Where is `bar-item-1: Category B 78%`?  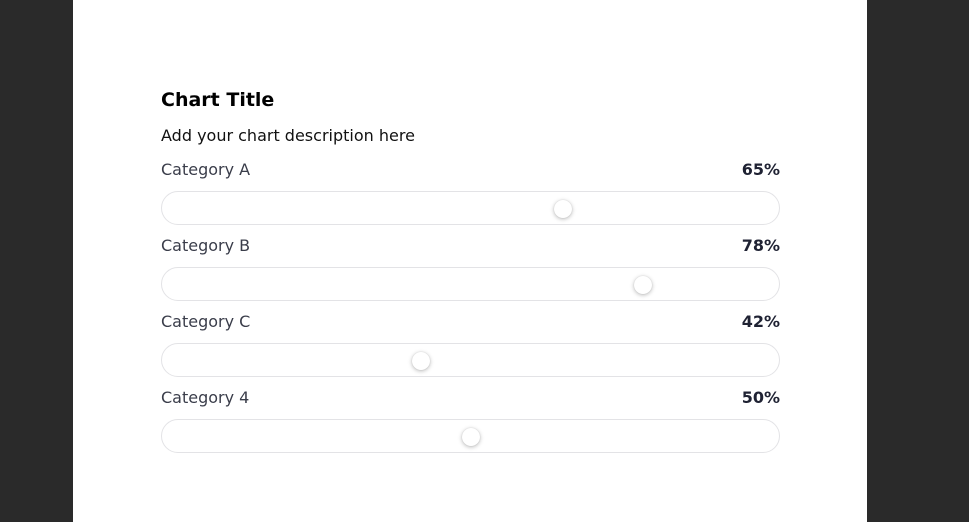
bar-item-1: Category B 78% is located at coordinates (470, 274).